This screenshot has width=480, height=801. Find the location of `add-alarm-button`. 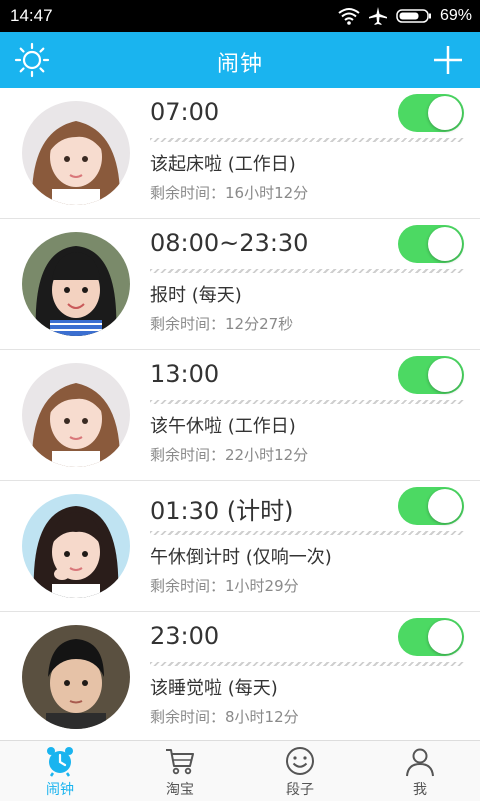

add-alarm-button is located at coordinates (448, 60).